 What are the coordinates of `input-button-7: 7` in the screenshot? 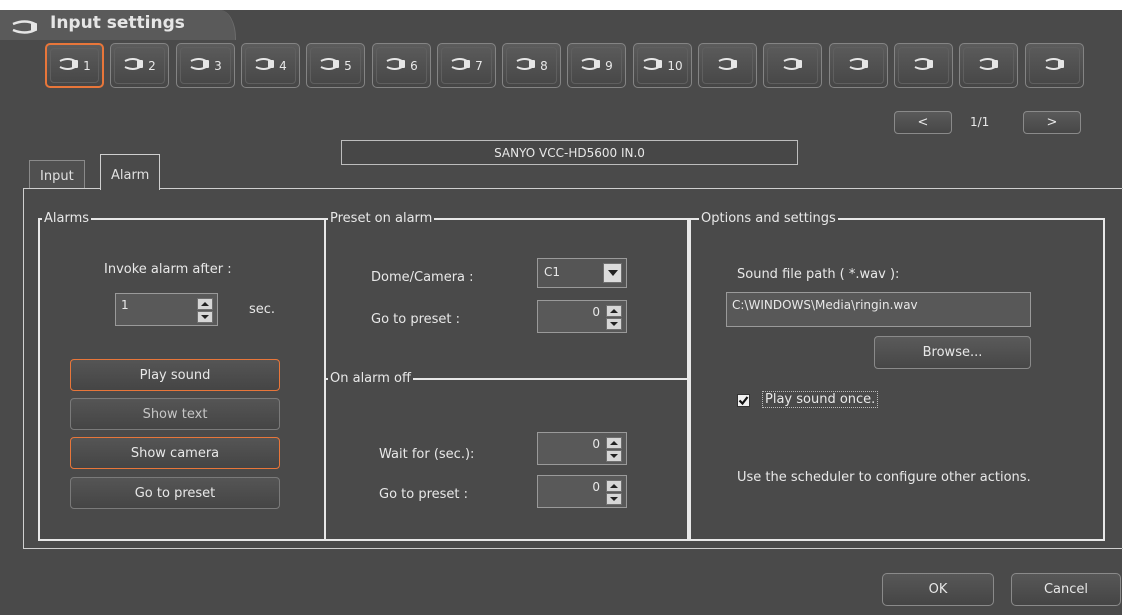 It's located at (466, 65).